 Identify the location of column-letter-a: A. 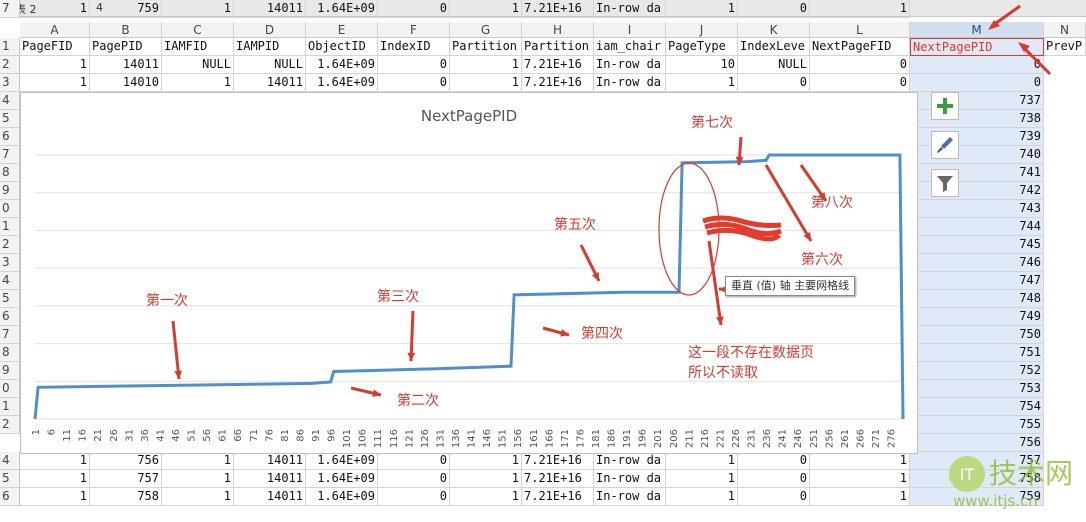
(55, 30).